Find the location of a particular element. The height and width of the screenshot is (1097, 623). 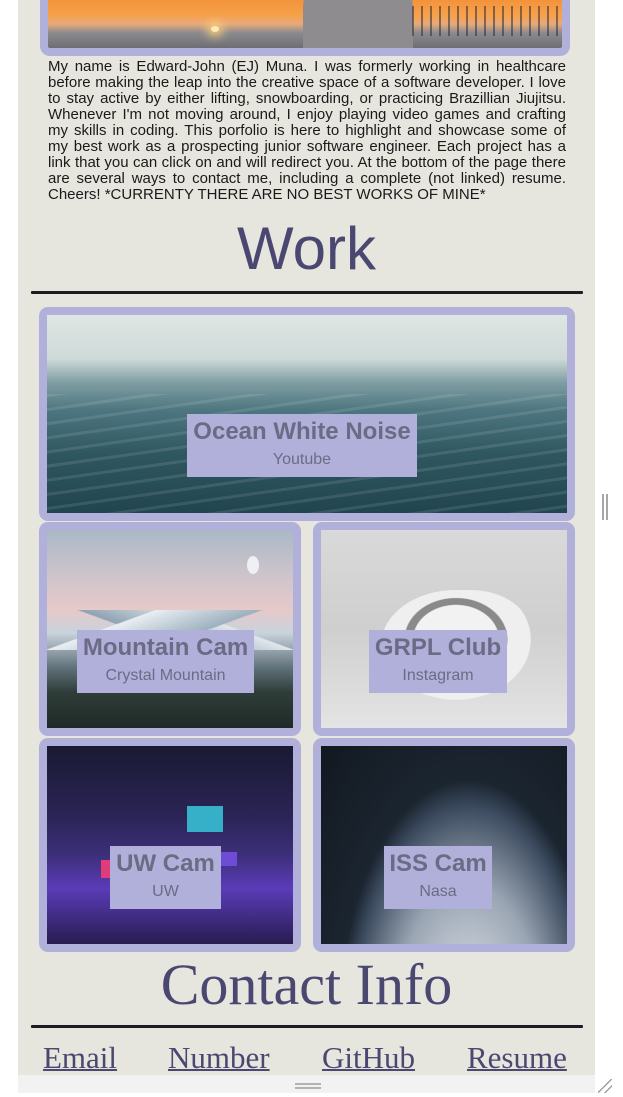

project-subtitle: Youtube is located at coordinates (302, 459).